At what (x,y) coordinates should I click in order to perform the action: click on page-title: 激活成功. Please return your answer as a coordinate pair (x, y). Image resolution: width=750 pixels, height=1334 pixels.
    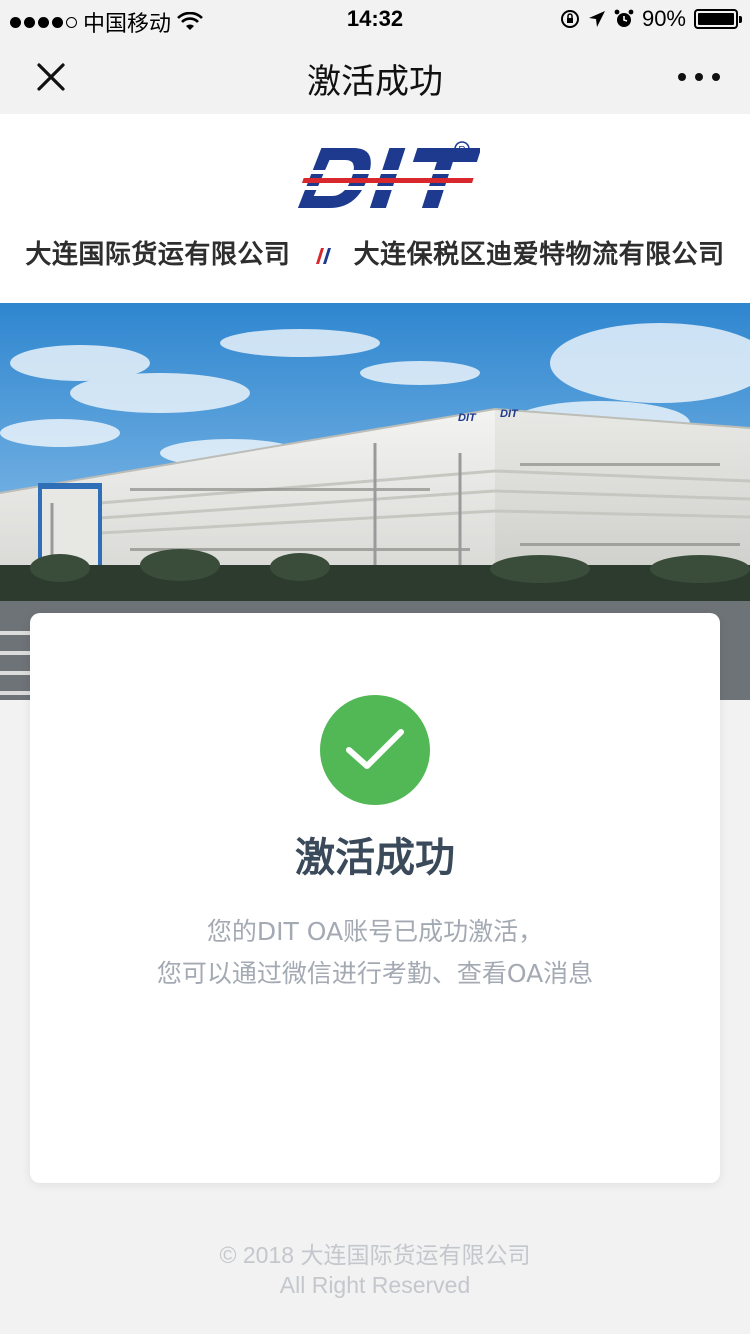
    Looking at the image, I should click on (375, 82).